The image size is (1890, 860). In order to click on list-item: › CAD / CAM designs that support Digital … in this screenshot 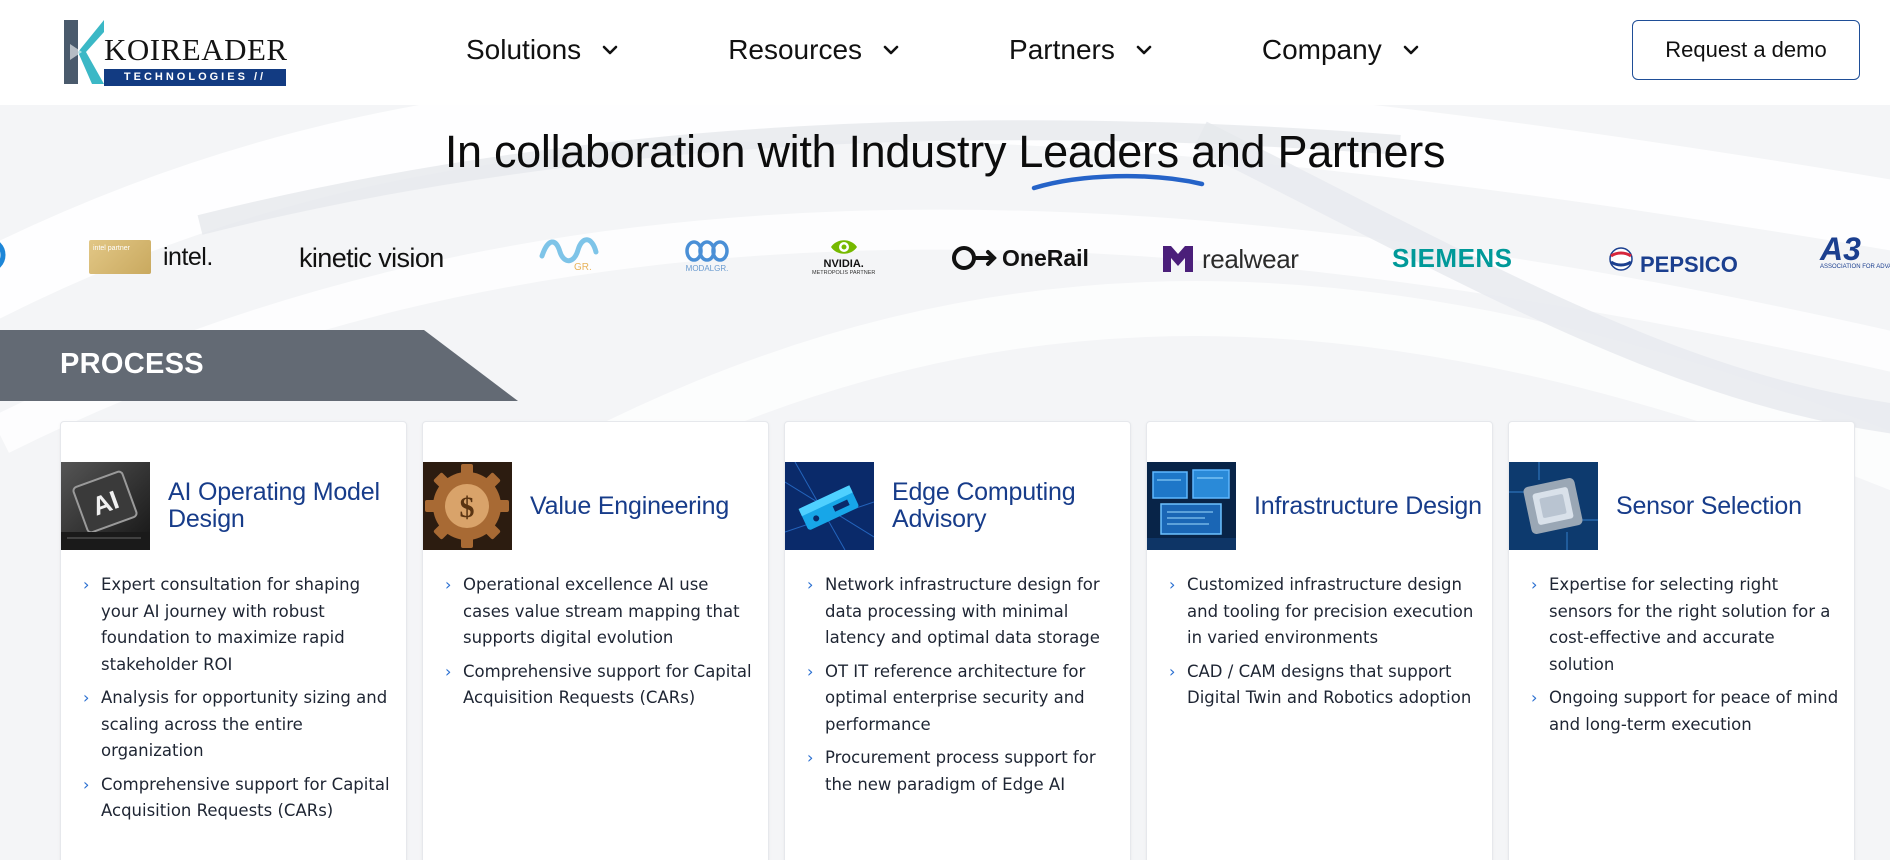, I will do `click(1324, 685)`.